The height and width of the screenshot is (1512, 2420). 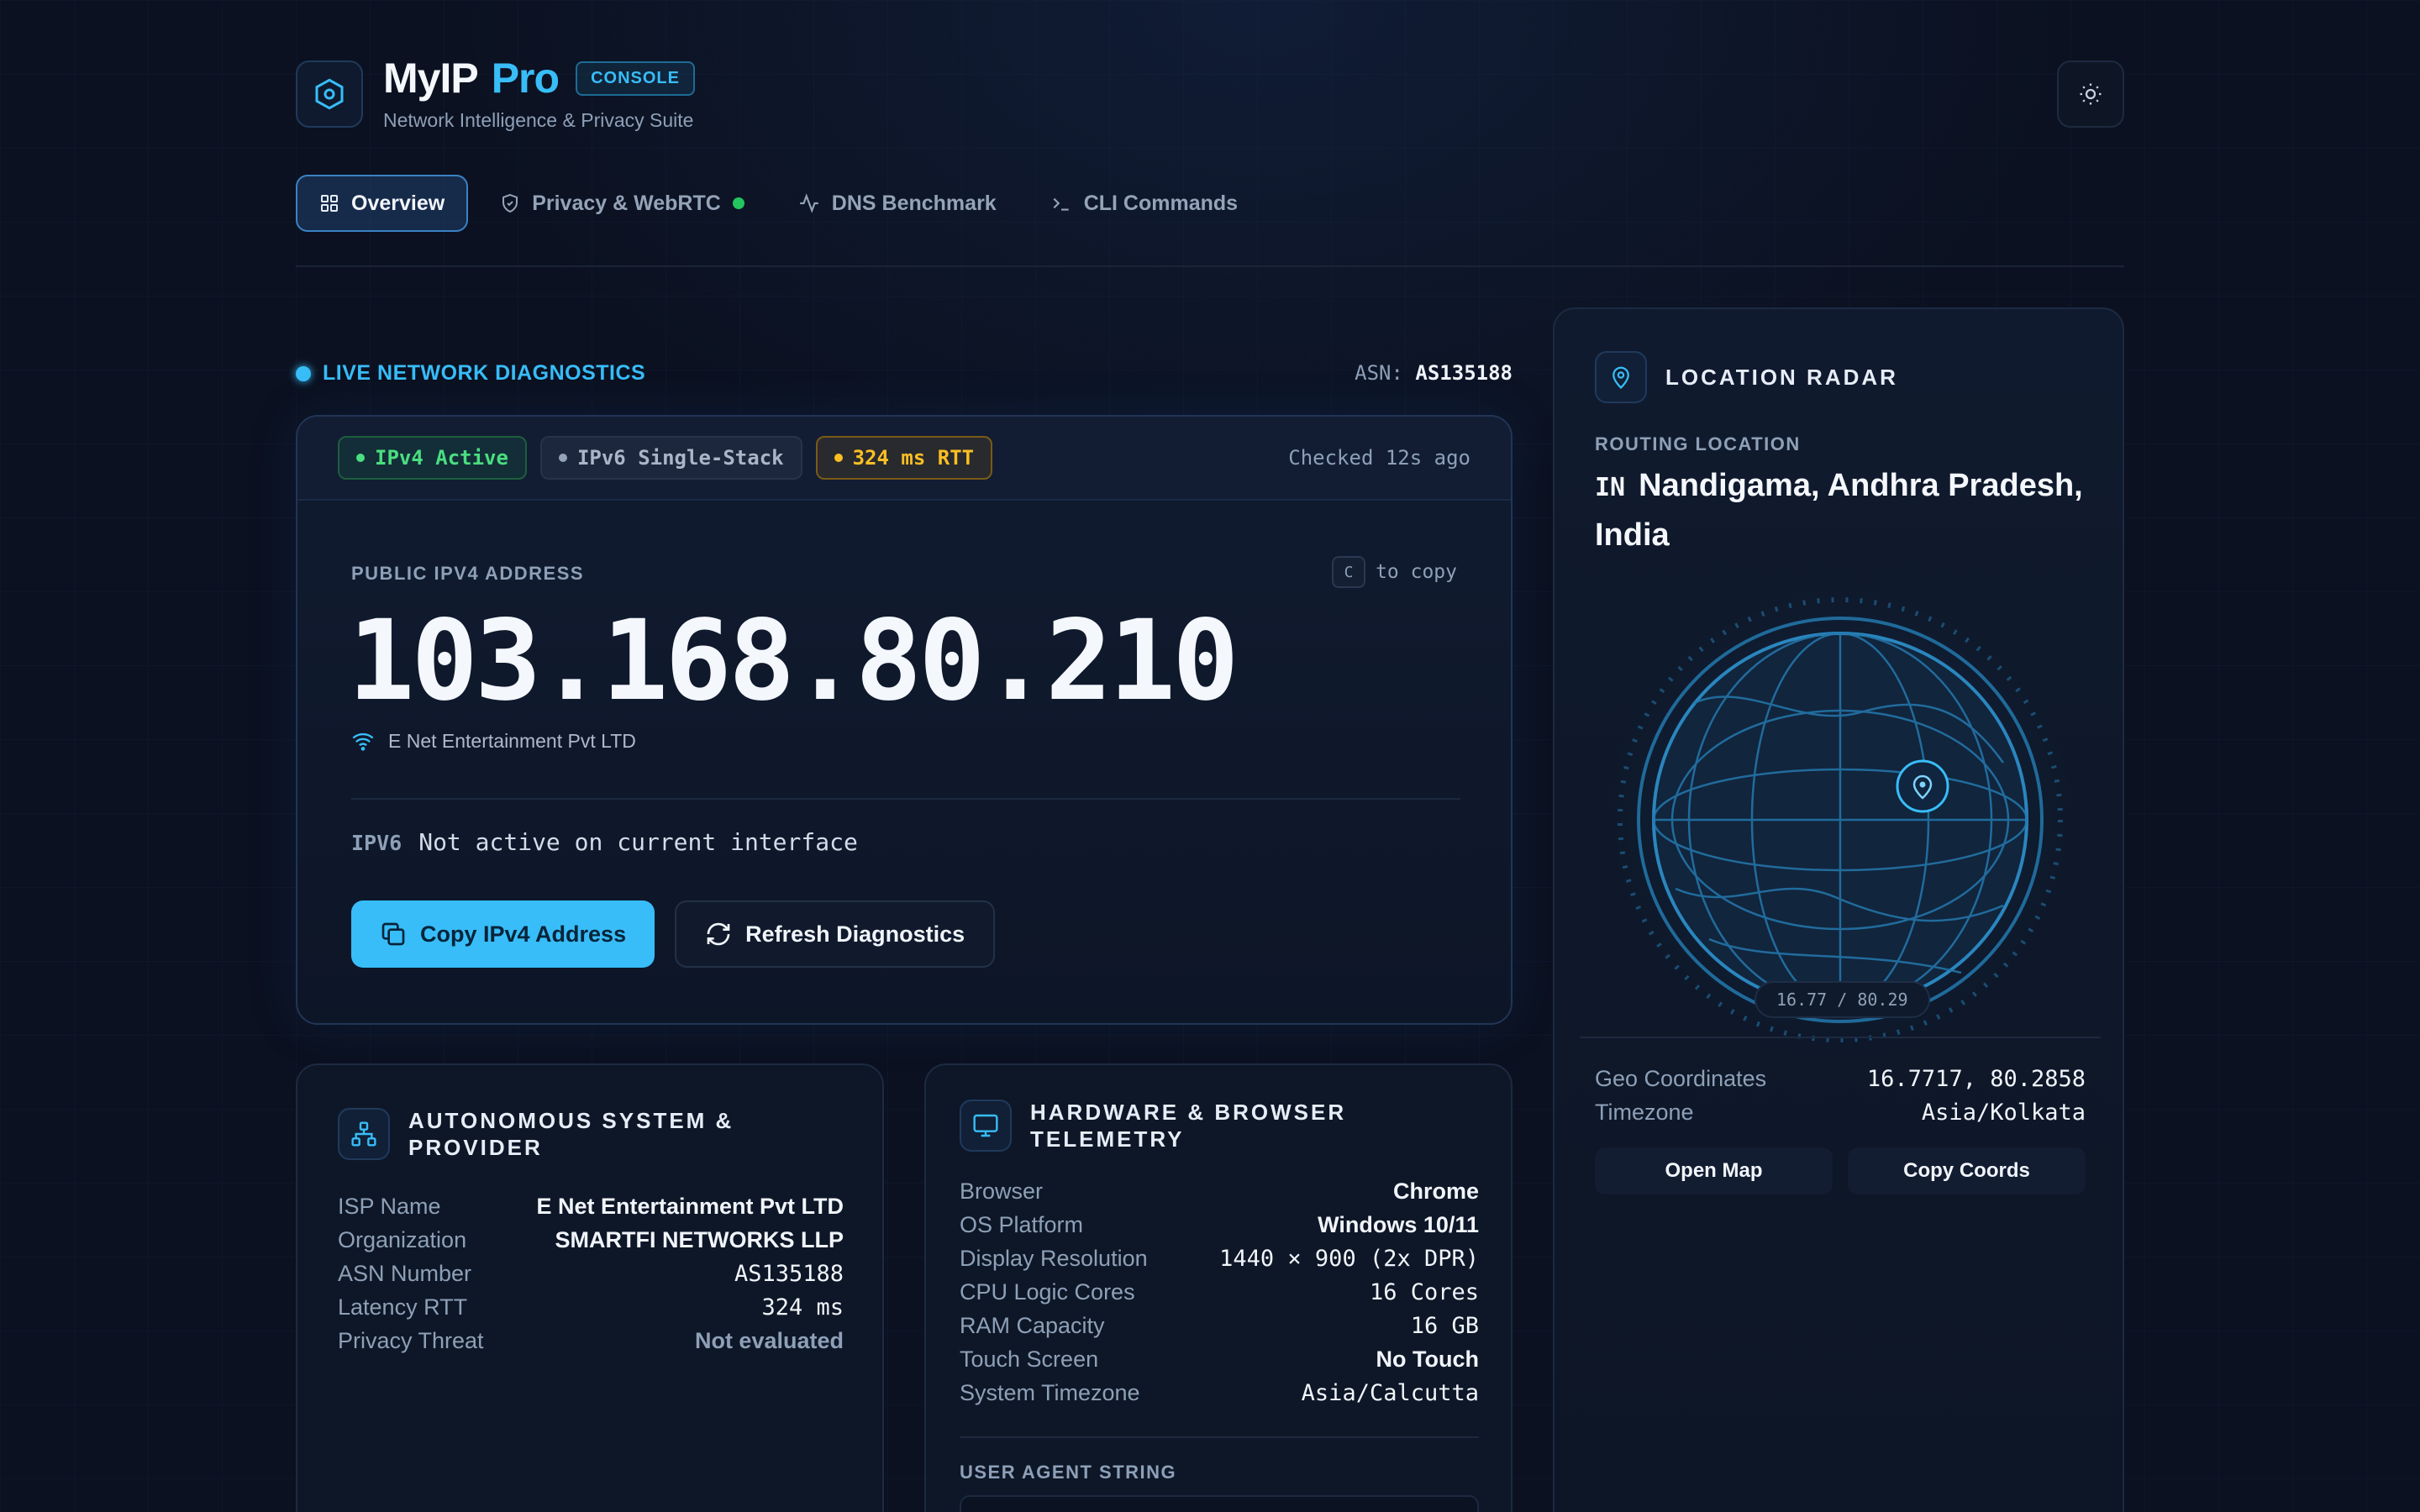 I want to click on live-indicator-dot, so click(x=303, y=373).